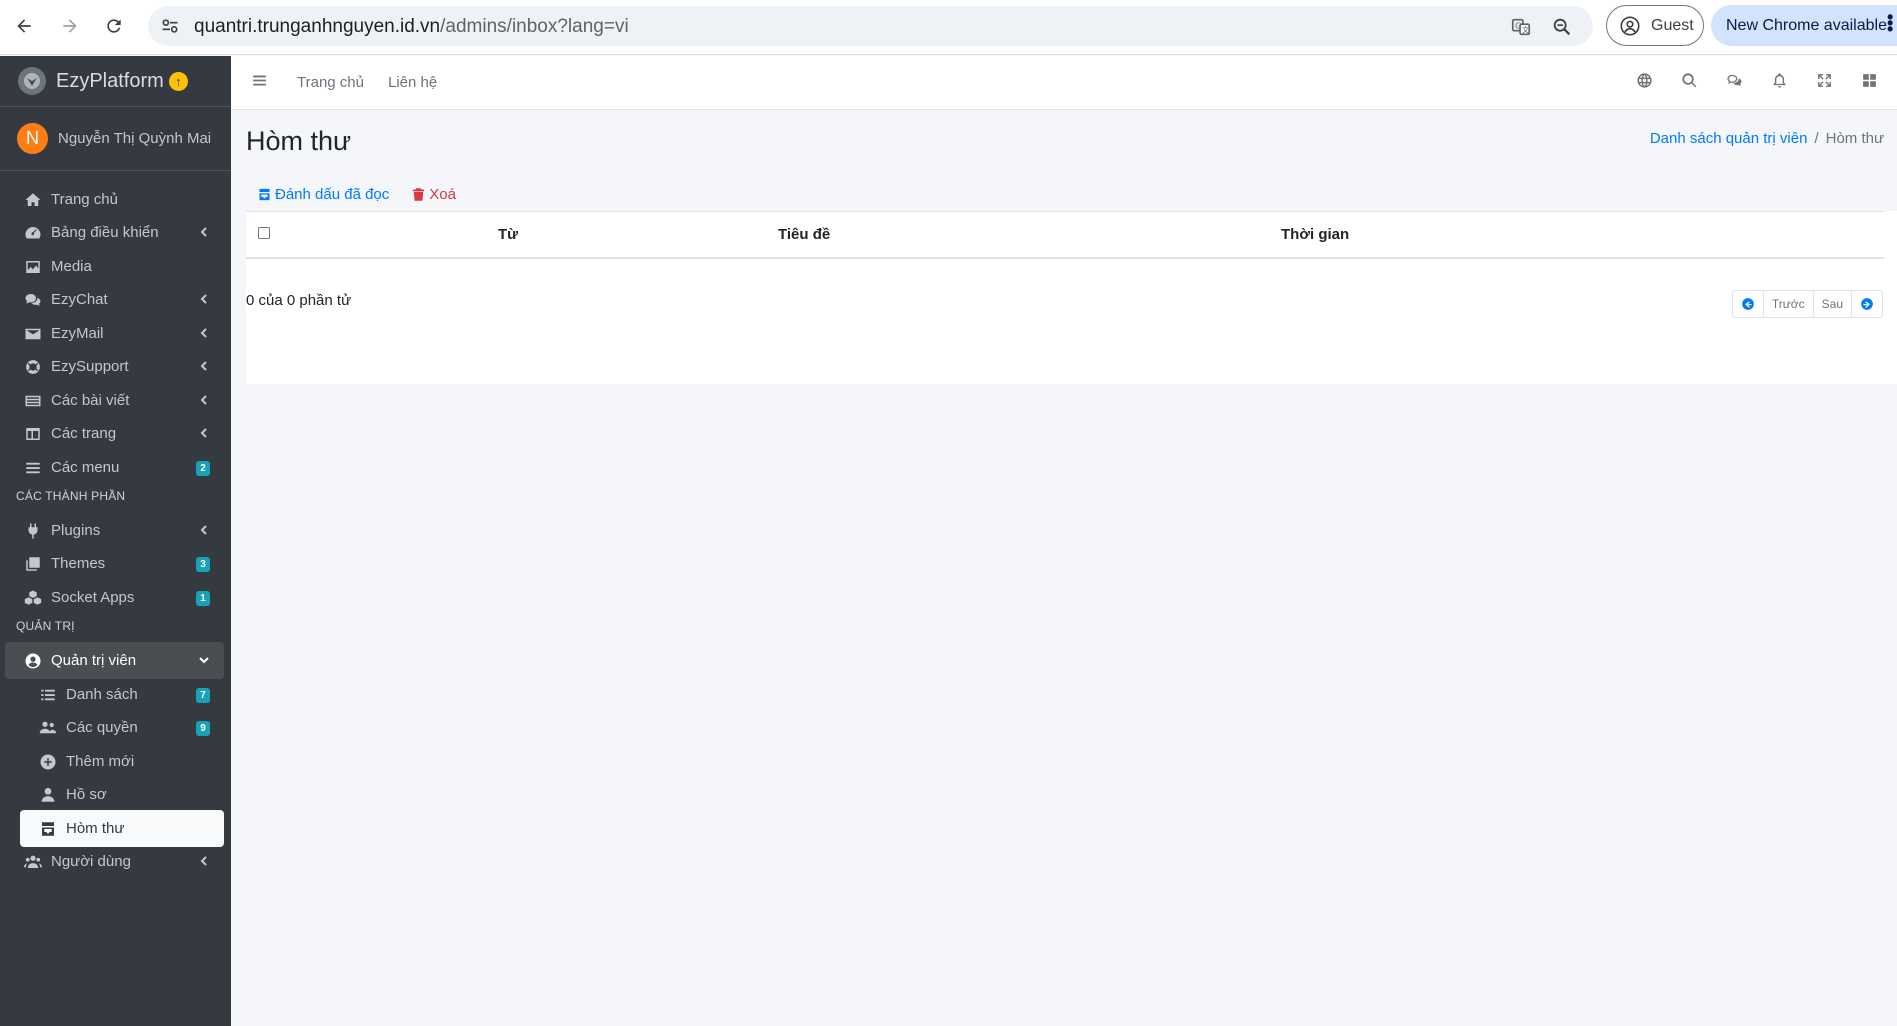  What do you see at coordinates (114, 761) in the screenshot?
I see `sidebar-item-admin-add: Thêm mới` at bounding box center [114, 761].